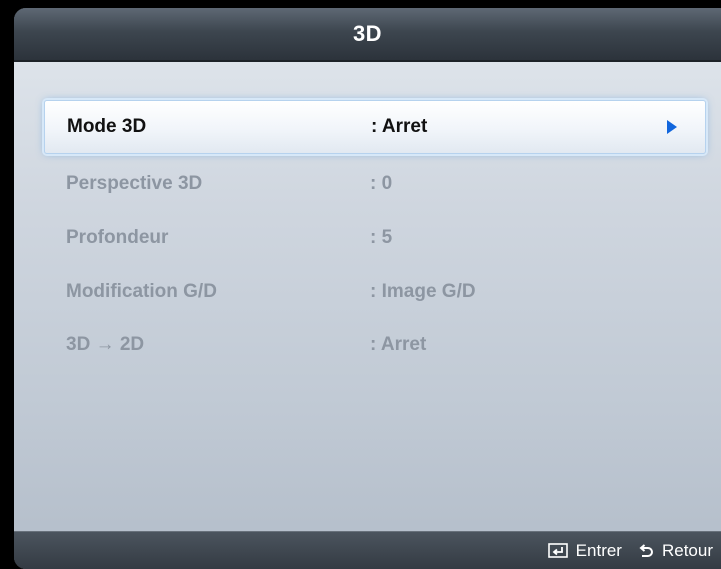 The width and height of the screenshot is (721, 569). Describe the element at coordinates (105, 344) in the screenshot. I see `menu-item-label: 3D → 2D` at that location.